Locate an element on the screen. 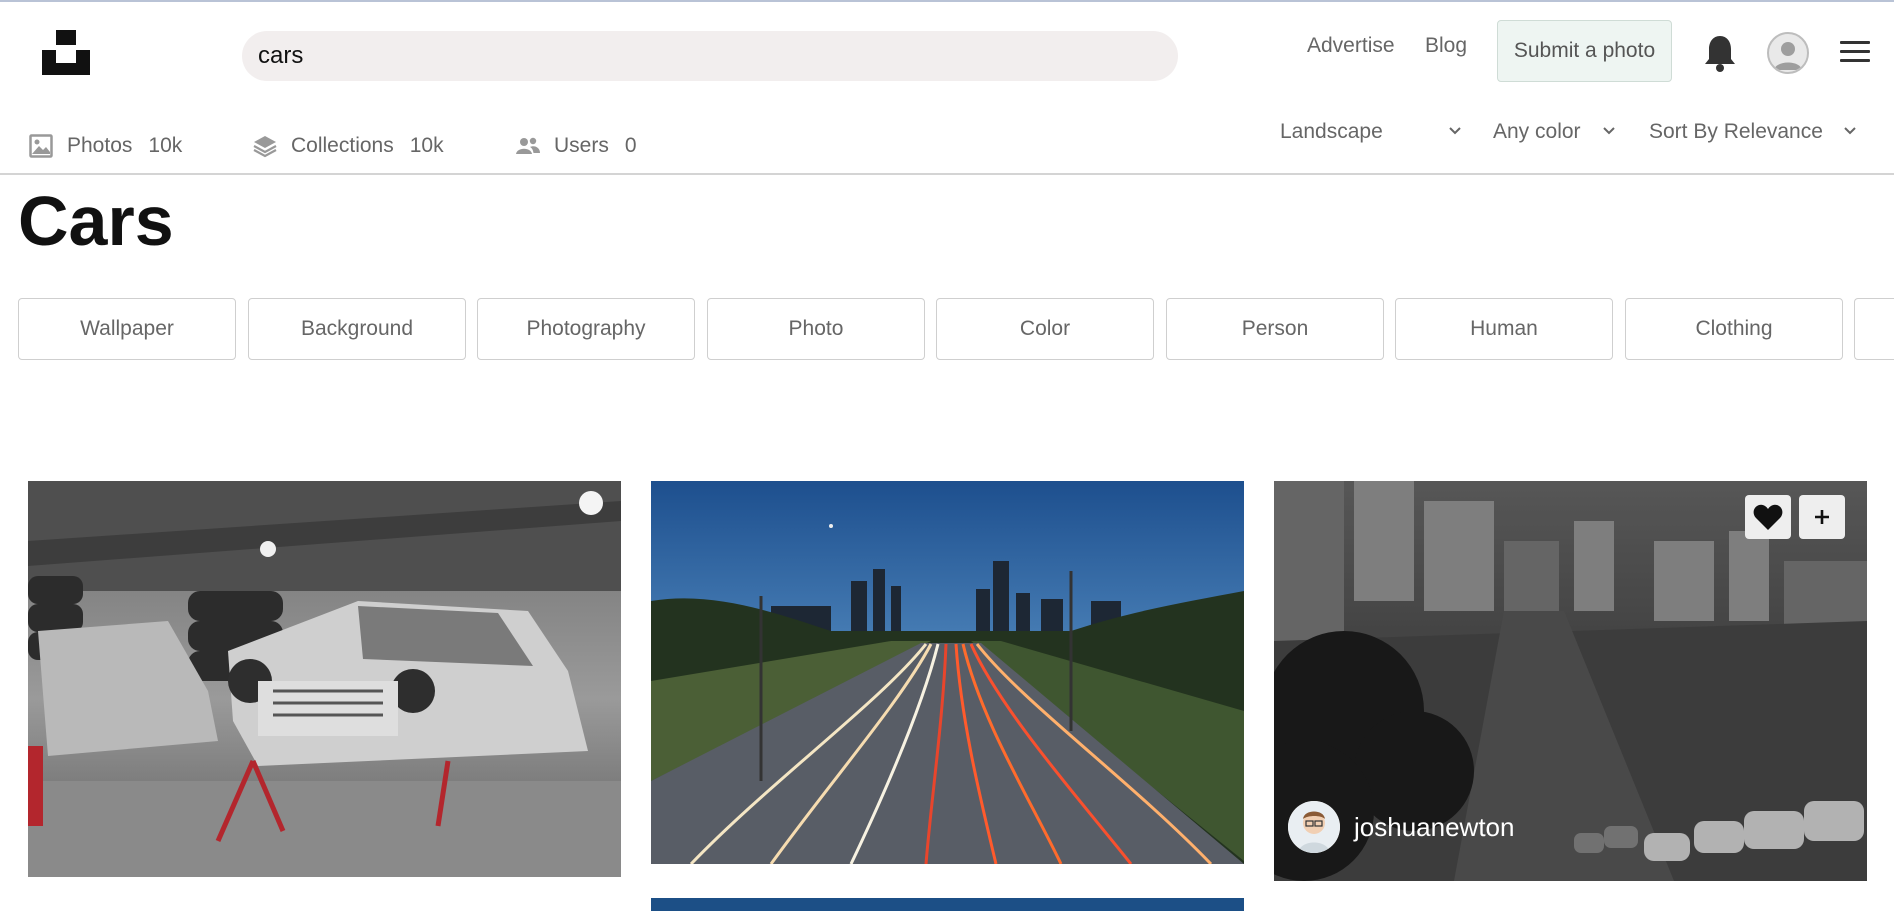 The image size is (1894, 911). tab-collections-count: 10k is located at coordinates (426, 145).